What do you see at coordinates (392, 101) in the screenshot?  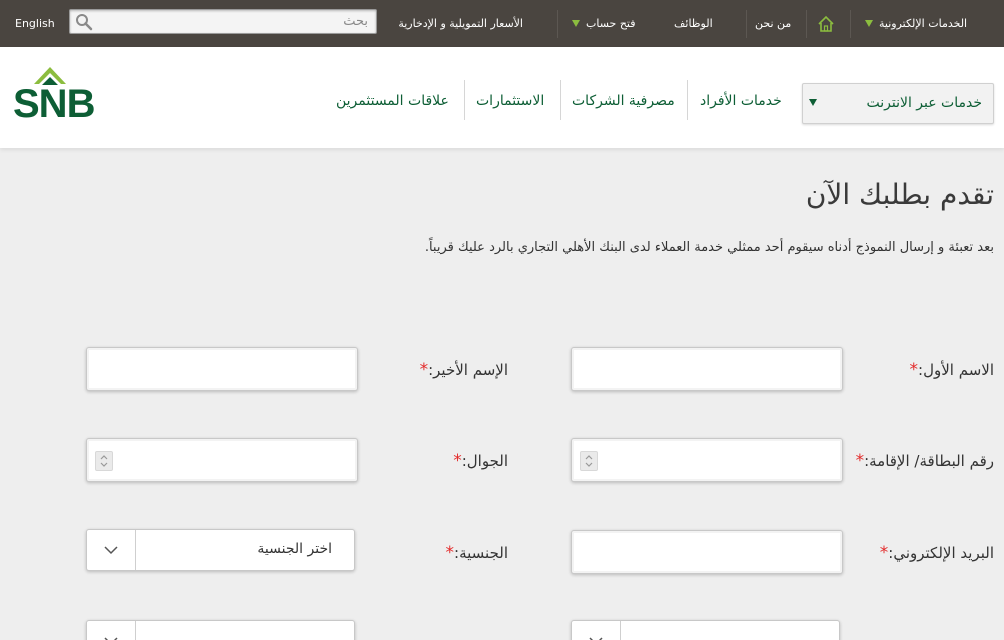 I see `nav-investor-relations: علاقات المستثمرين` at bounding box center [392, 101].